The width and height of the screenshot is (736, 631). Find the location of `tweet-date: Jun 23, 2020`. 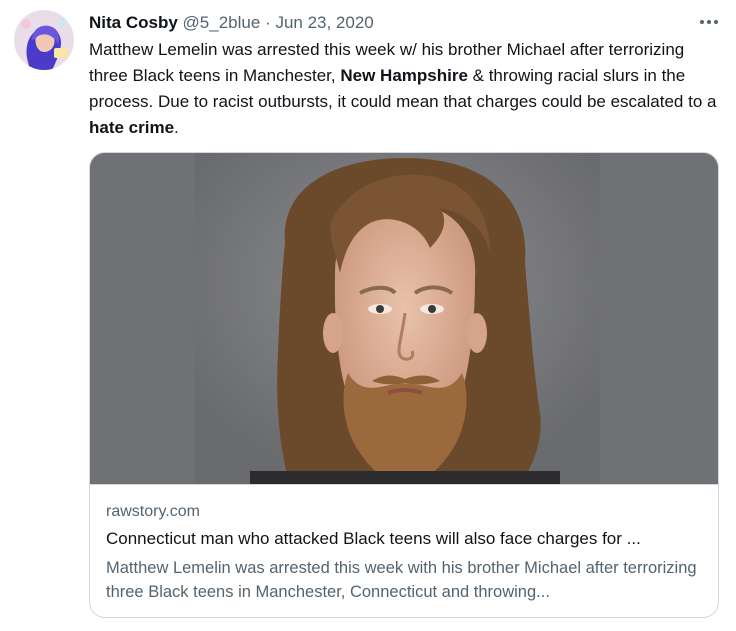

tweet-date: Jun 23, 2020 is located at coordinates (324, 22).